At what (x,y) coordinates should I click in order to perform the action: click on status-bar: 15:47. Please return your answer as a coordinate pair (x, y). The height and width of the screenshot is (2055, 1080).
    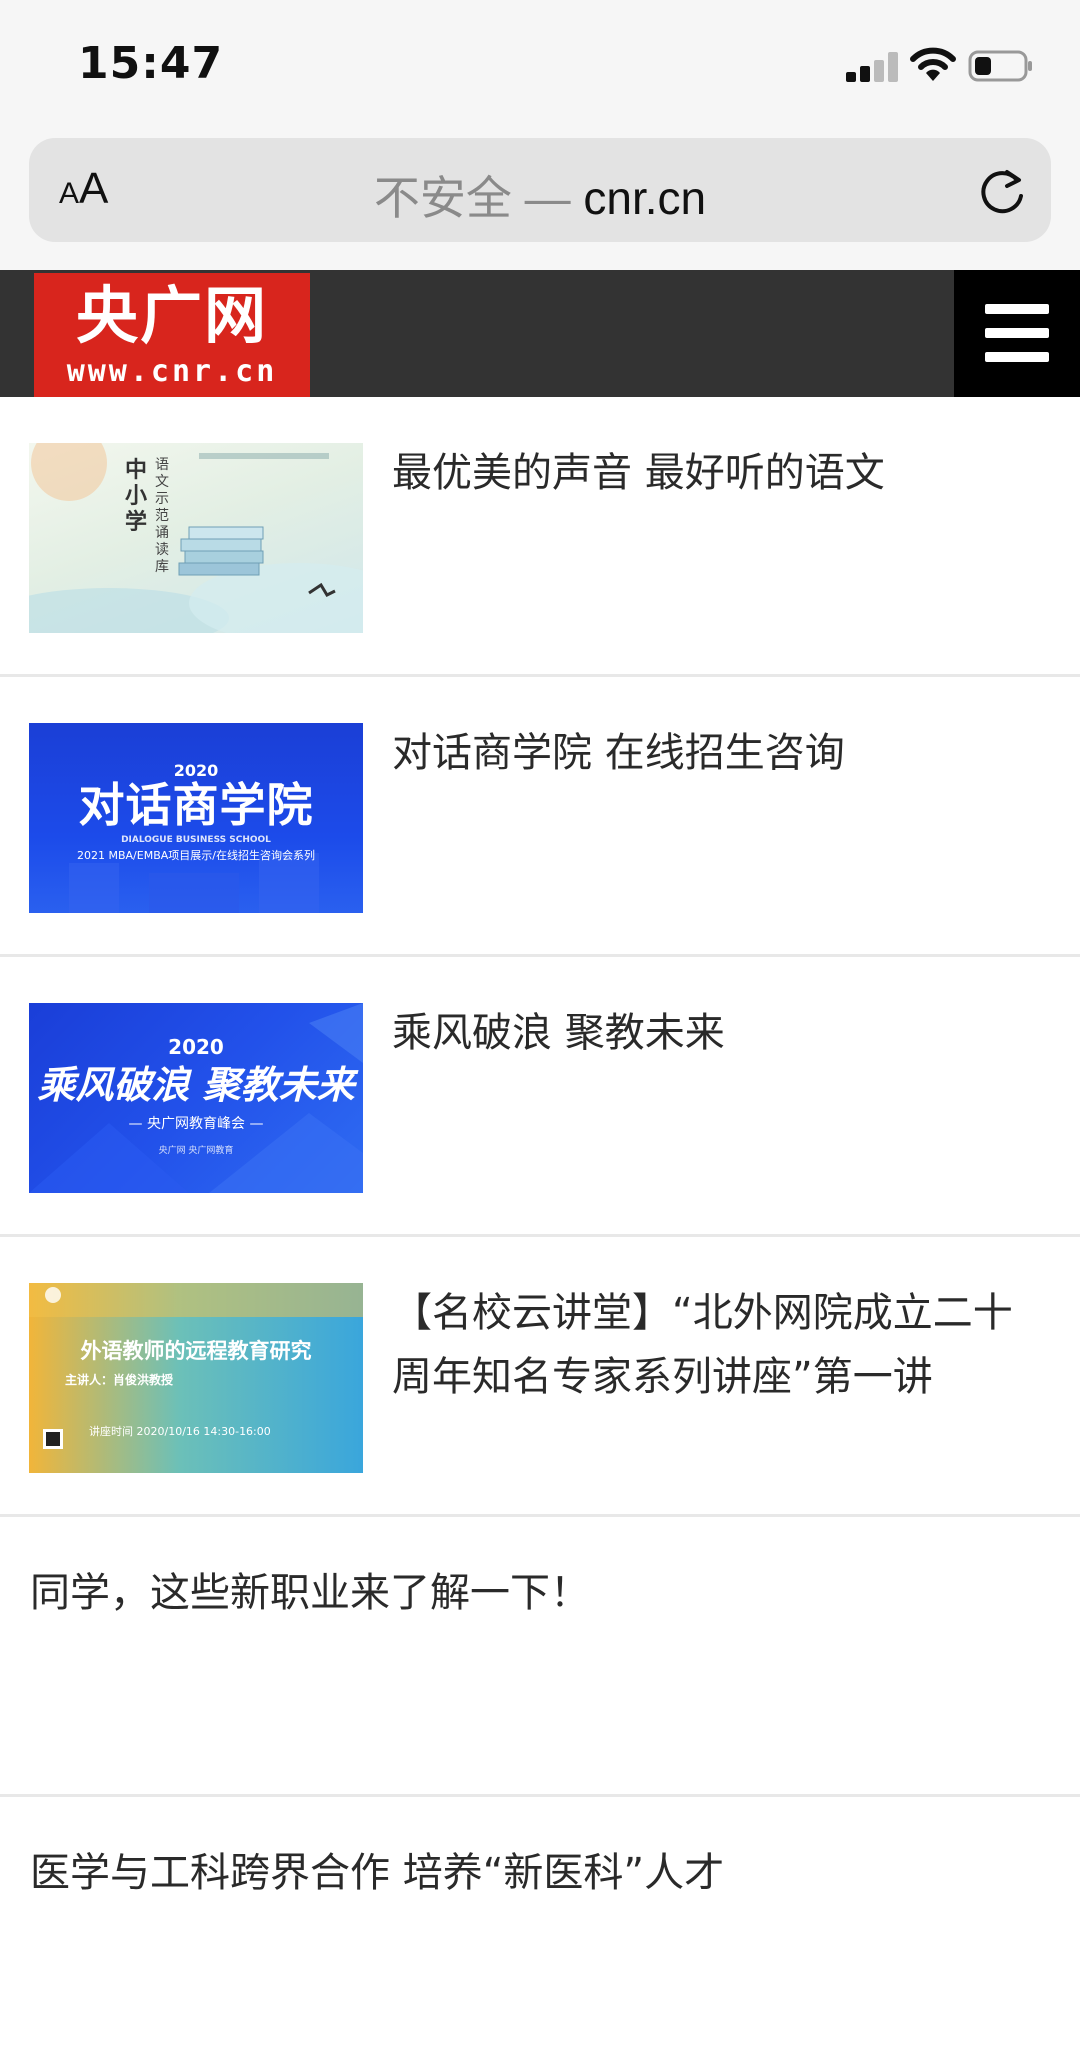
    Looking at the image, I should click on (540, 65).